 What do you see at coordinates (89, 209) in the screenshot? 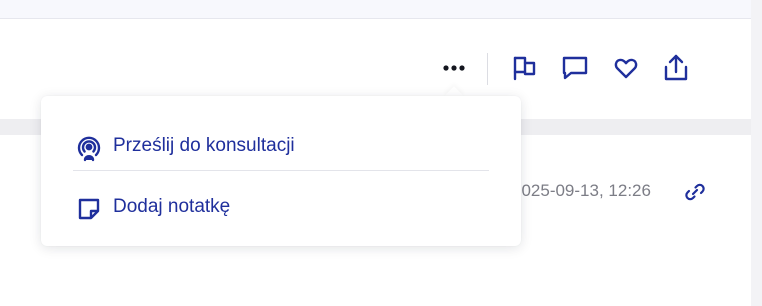
I see `note-icon` at bounding box center [89, 209].